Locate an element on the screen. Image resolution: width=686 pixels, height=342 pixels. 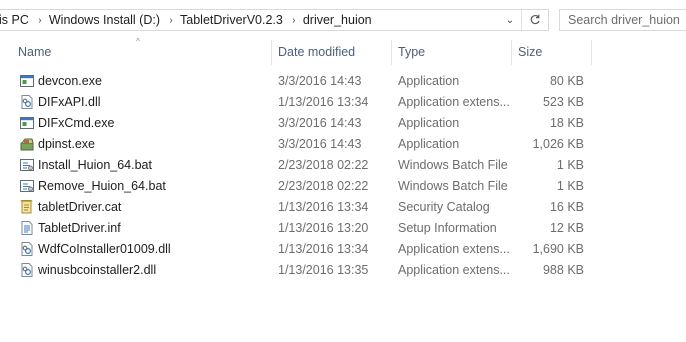
setup-information-icon is located at coordinates (27, 228).